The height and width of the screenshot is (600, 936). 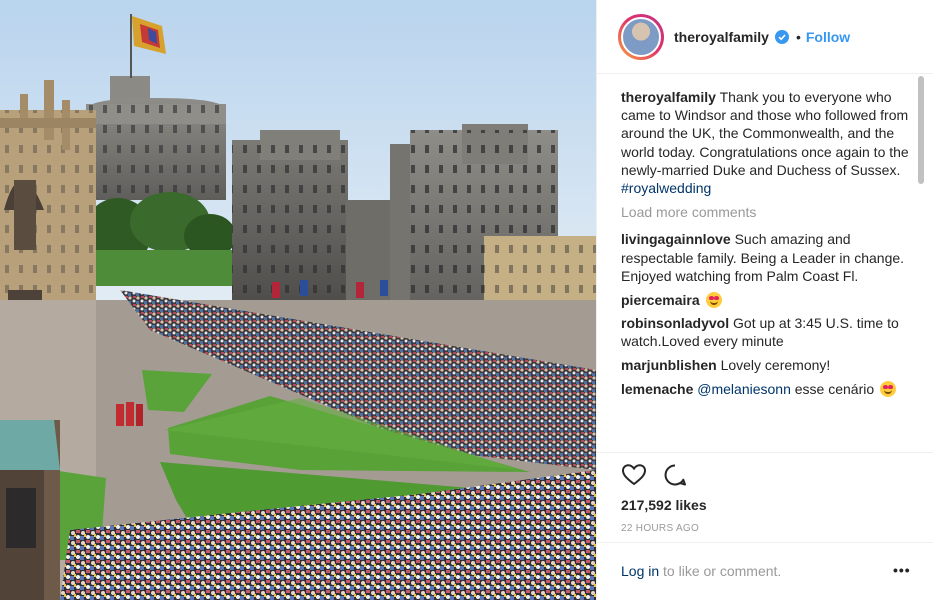 What do you see at coordinates (666, 188) in the screenshot?
I see `hashtag-link: #royalwedding` at bounding box center [666, 188].